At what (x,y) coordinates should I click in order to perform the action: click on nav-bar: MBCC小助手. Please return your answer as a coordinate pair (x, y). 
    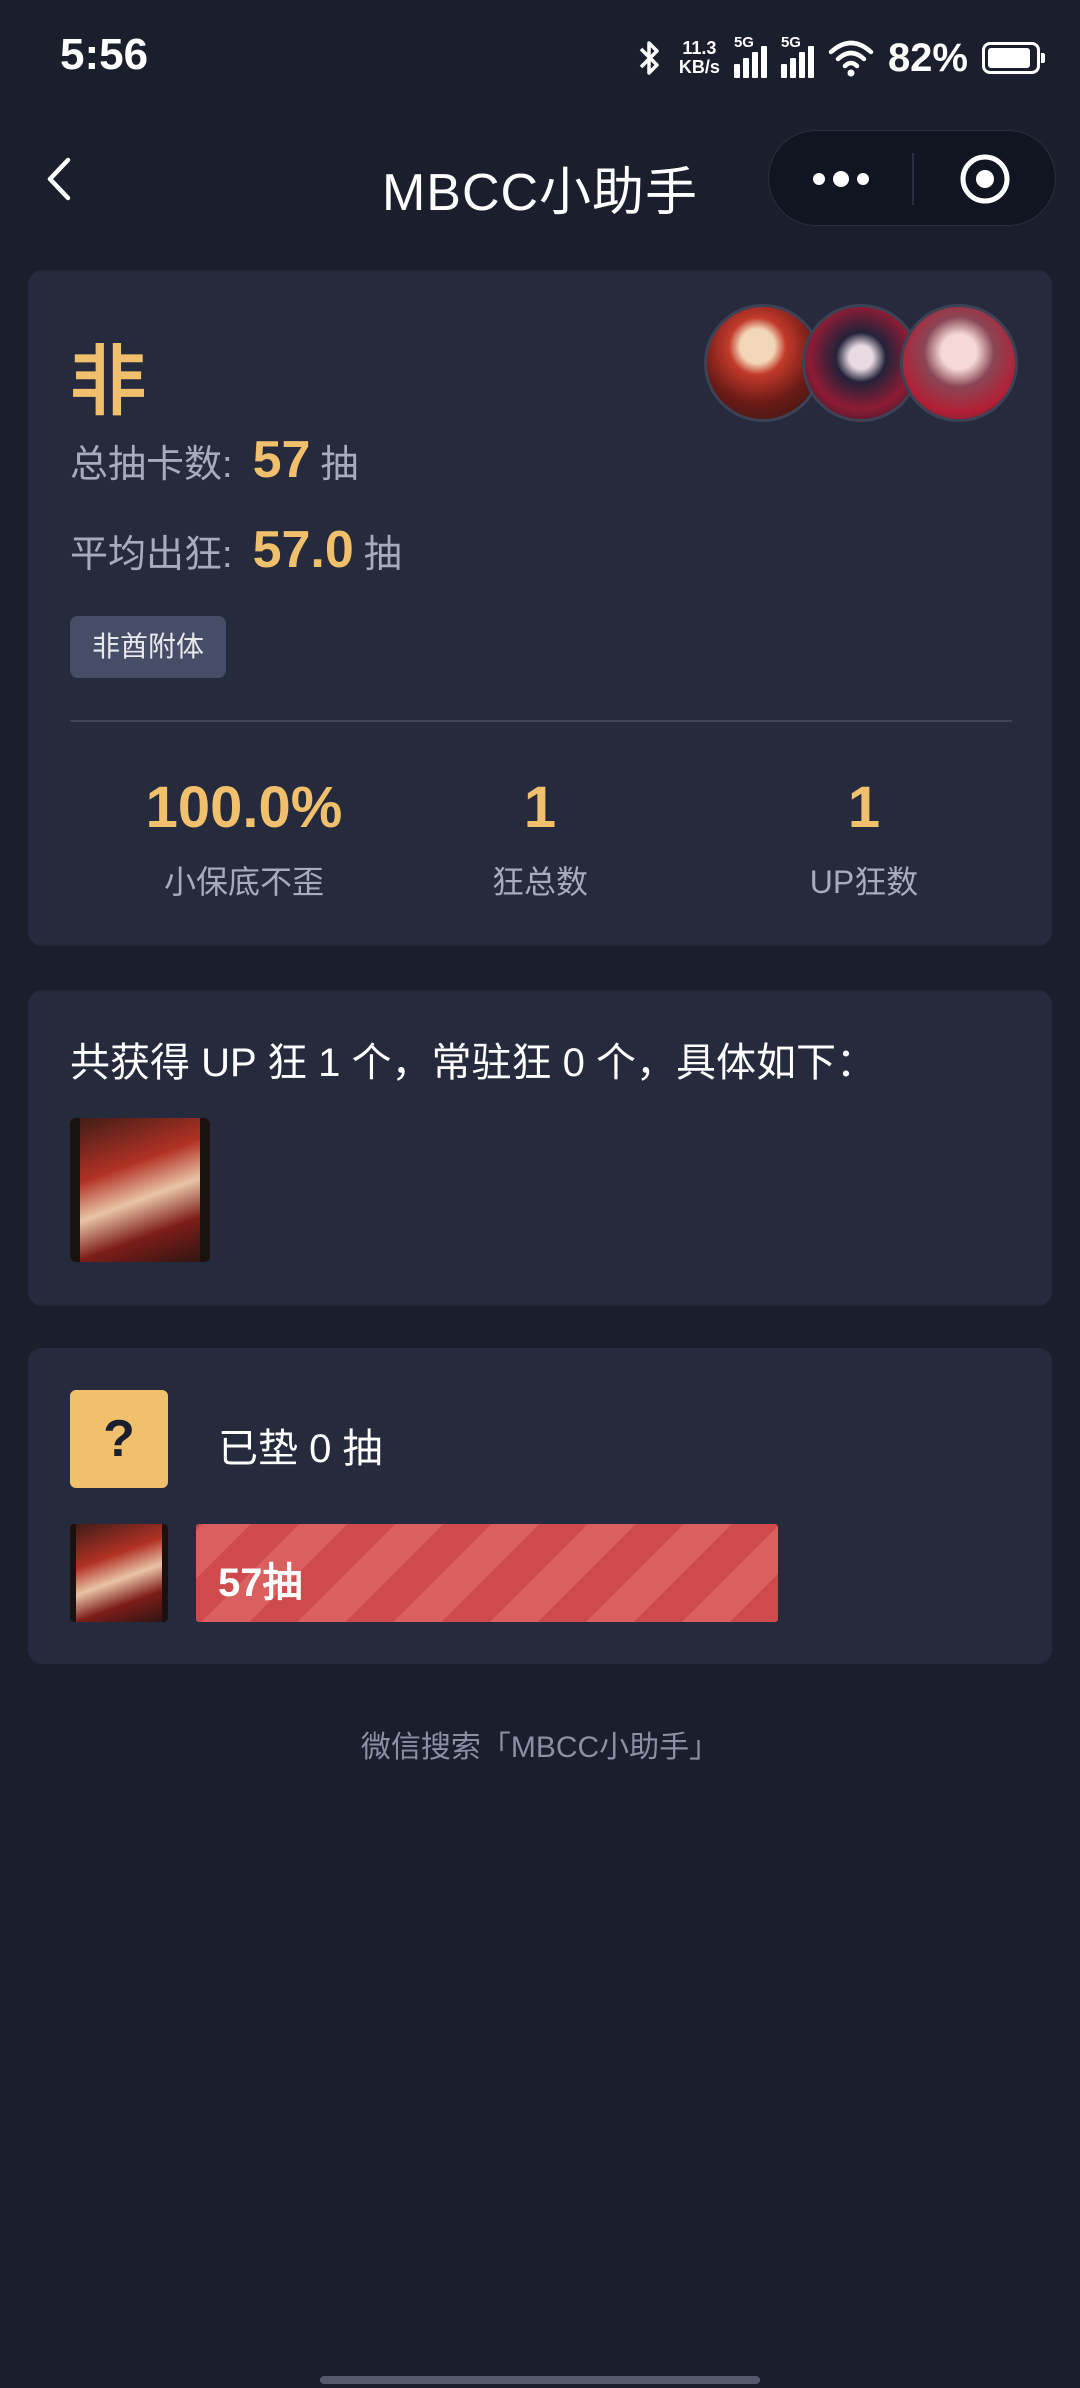
    Looking at the image, I should click on (540, 178).